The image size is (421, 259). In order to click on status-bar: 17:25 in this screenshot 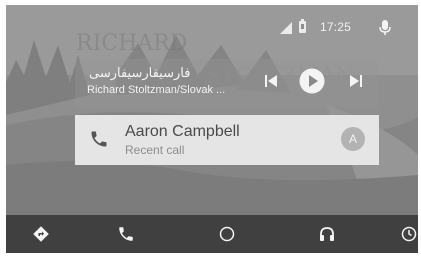, I will do `click(348, 29)`.